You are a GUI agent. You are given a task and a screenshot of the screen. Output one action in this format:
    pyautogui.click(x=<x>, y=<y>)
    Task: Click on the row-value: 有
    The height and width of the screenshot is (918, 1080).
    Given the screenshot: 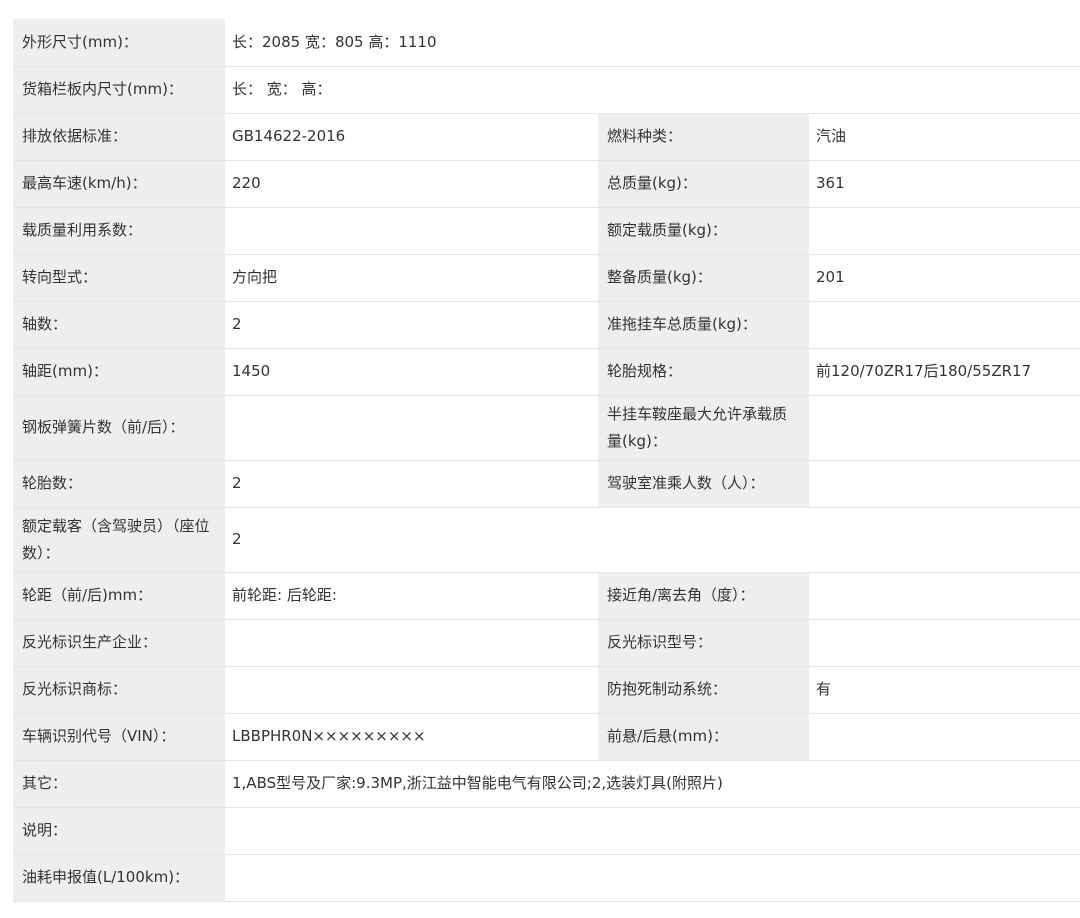 What is the action you would take?
    pyautogui.click(x=944, y=690)
    